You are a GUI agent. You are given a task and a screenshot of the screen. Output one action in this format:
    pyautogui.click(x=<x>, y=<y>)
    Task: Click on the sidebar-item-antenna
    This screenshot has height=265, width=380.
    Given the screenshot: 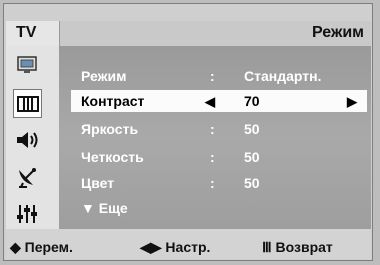 What is the action you would take?
    pyautogui.click(x=26, y=176)
    